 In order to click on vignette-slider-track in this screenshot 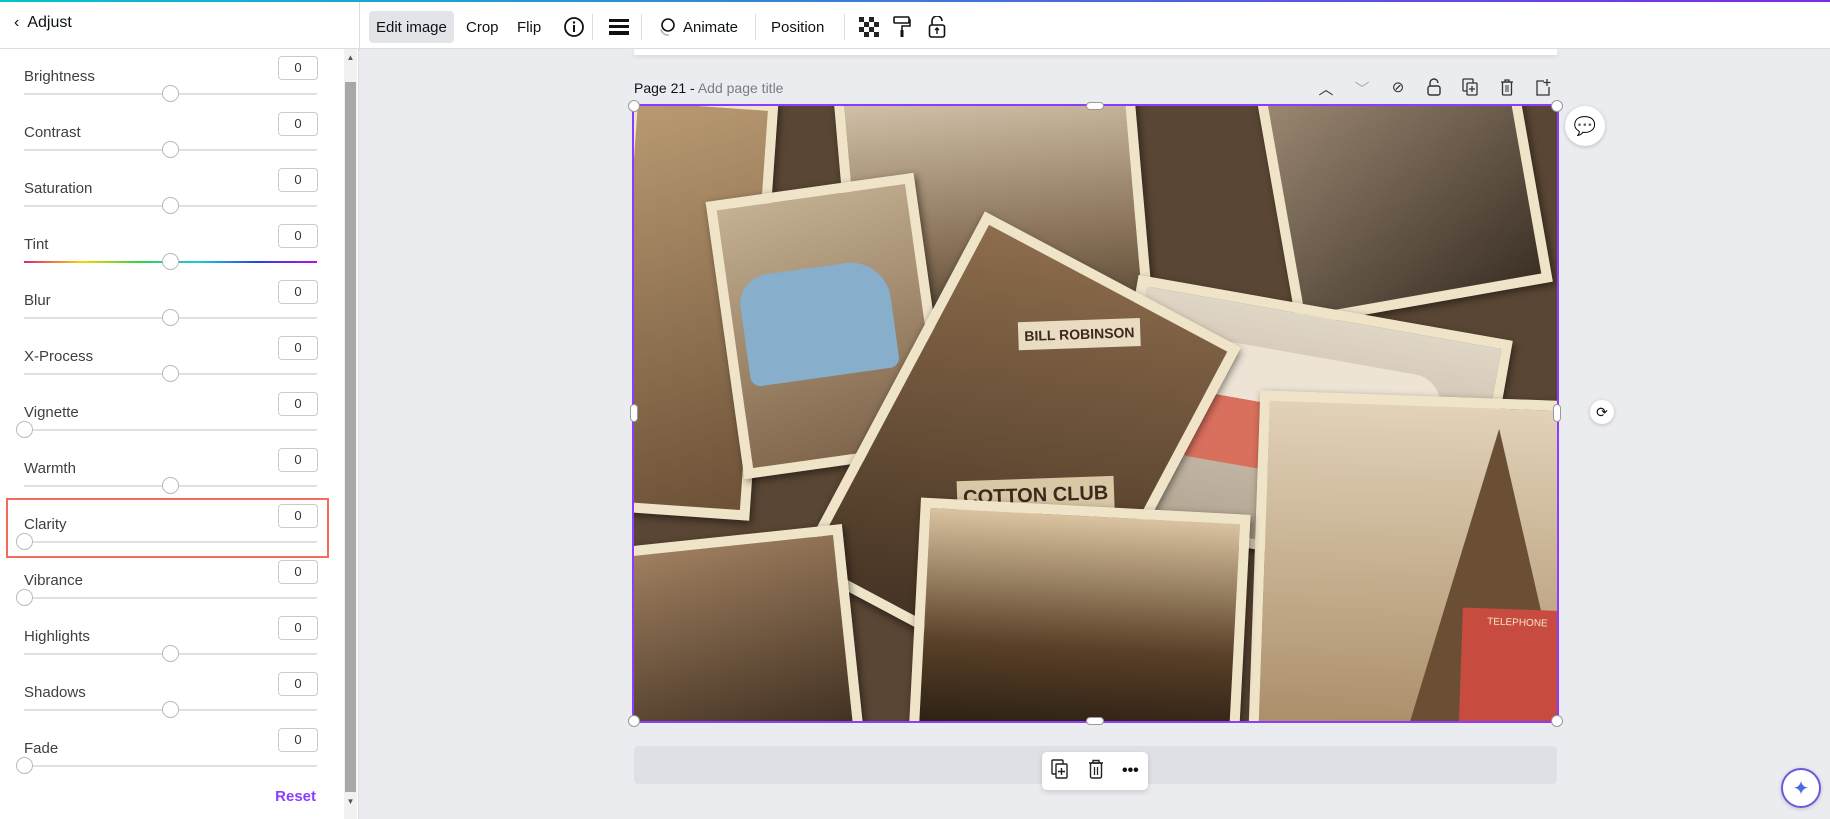, I will do `click(170, 430)`.